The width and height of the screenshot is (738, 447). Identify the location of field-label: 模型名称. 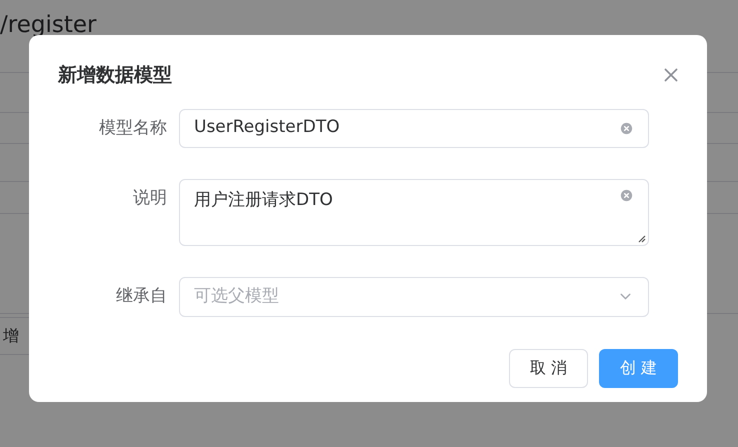
(132, 128).